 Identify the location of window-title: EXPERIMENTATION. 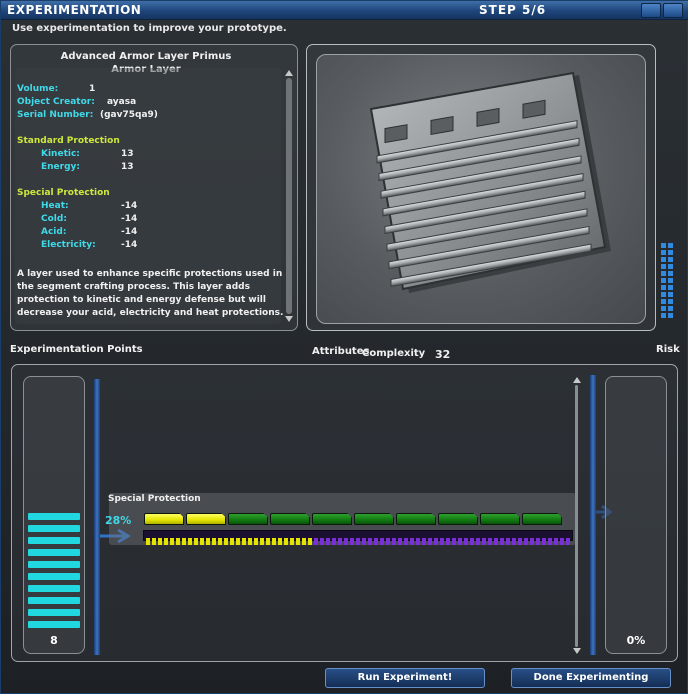
(74, 10).